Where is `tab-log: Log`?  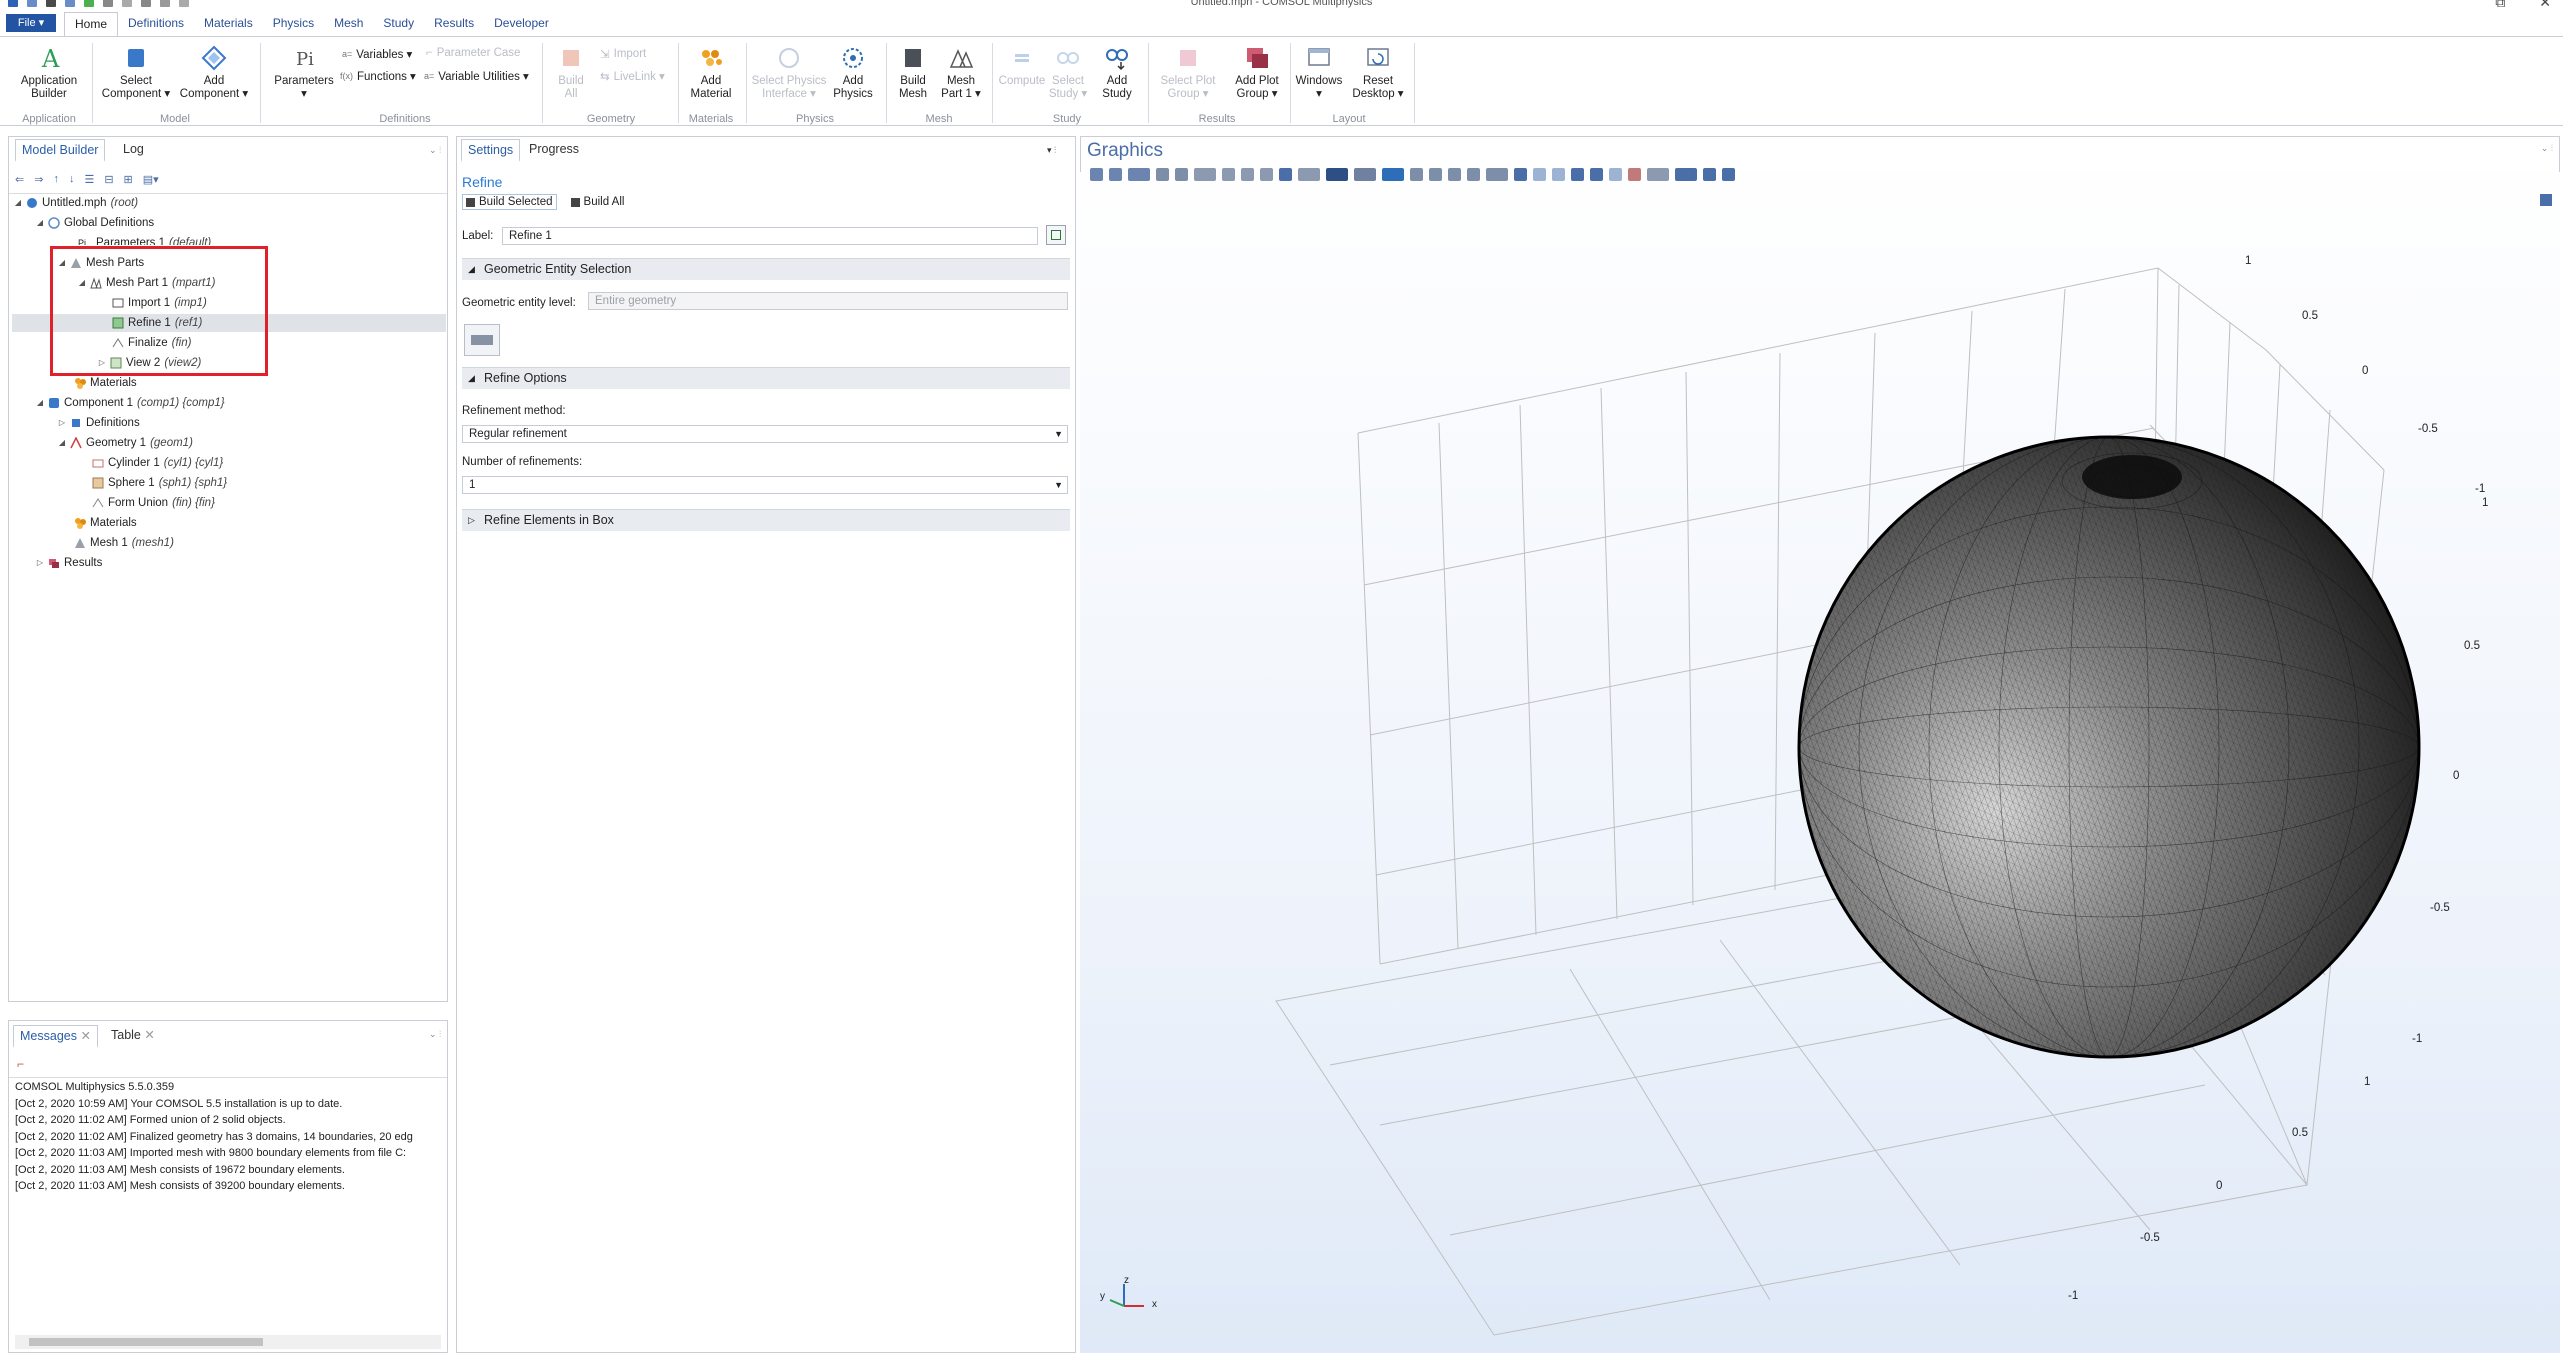 tab-log: Log is located at coordinates (133, 149).